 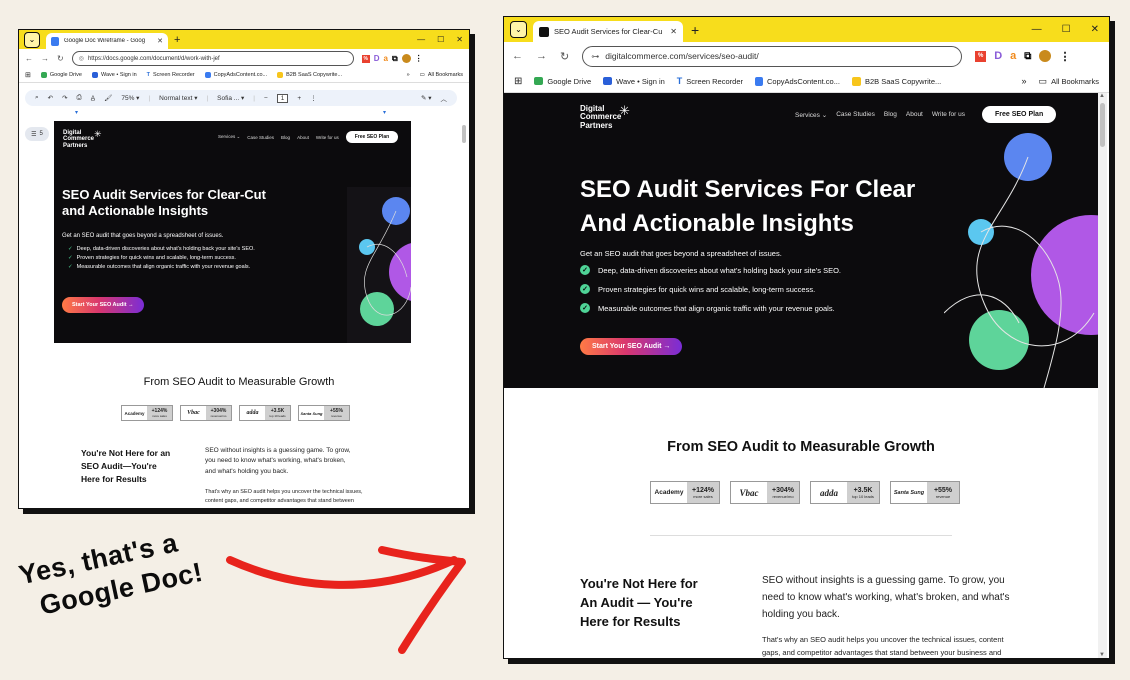 What do you see at coordinates (1102, 96) in the screenshot?
I see `scroll-up-icon: ▲` at bounding box center [1102, 96].